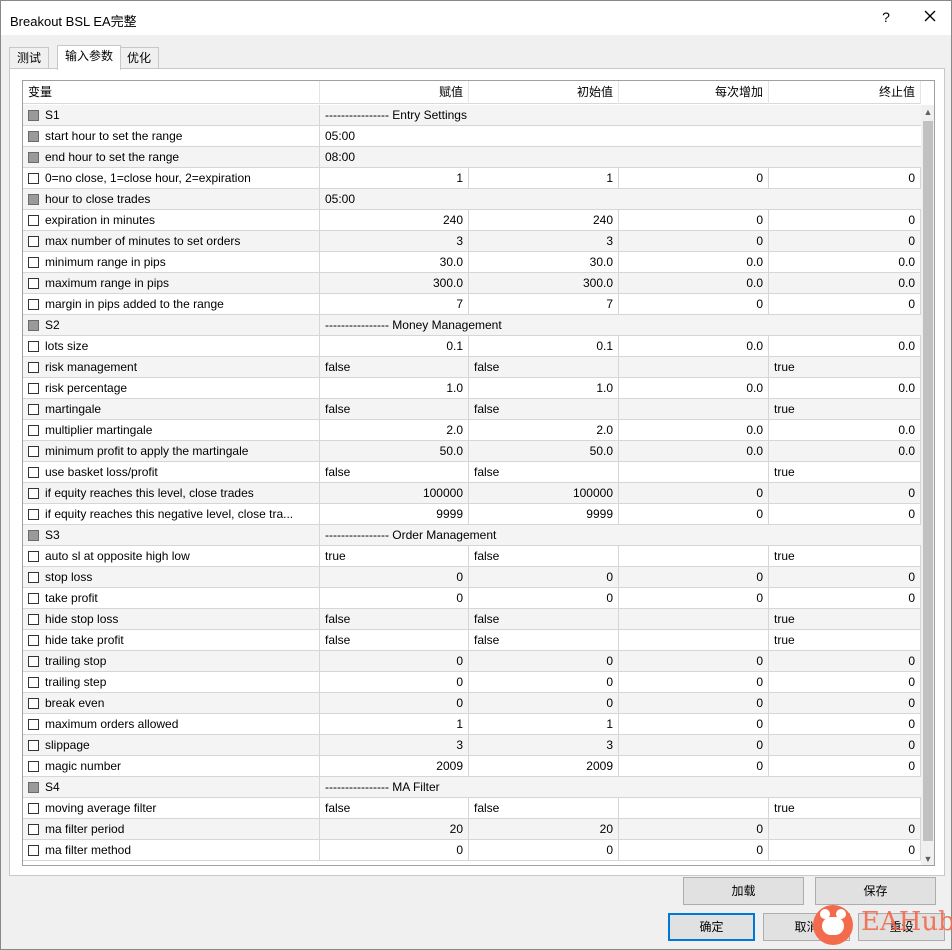 The height and width of the screenshot is (950, 952). Describe the element at coordinates (171, 92) in the screenshot. I see `column-header-variable: 变量` at that location.